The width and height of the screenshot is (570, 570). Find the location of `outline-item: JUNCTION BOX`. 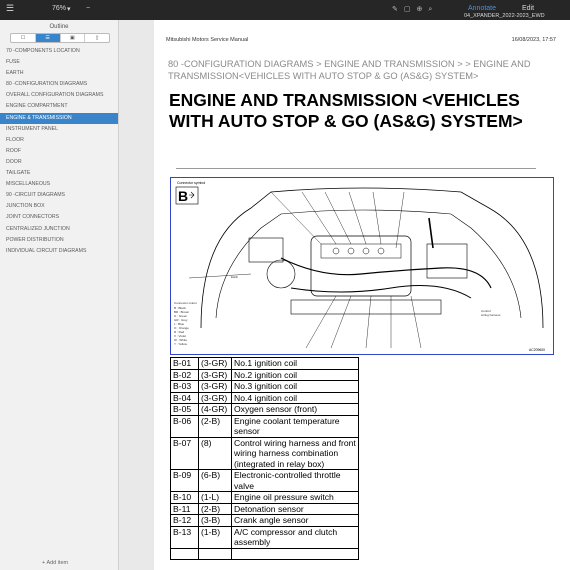

outline-item: JUNCTION BOX is located at coordinates (59, 206).